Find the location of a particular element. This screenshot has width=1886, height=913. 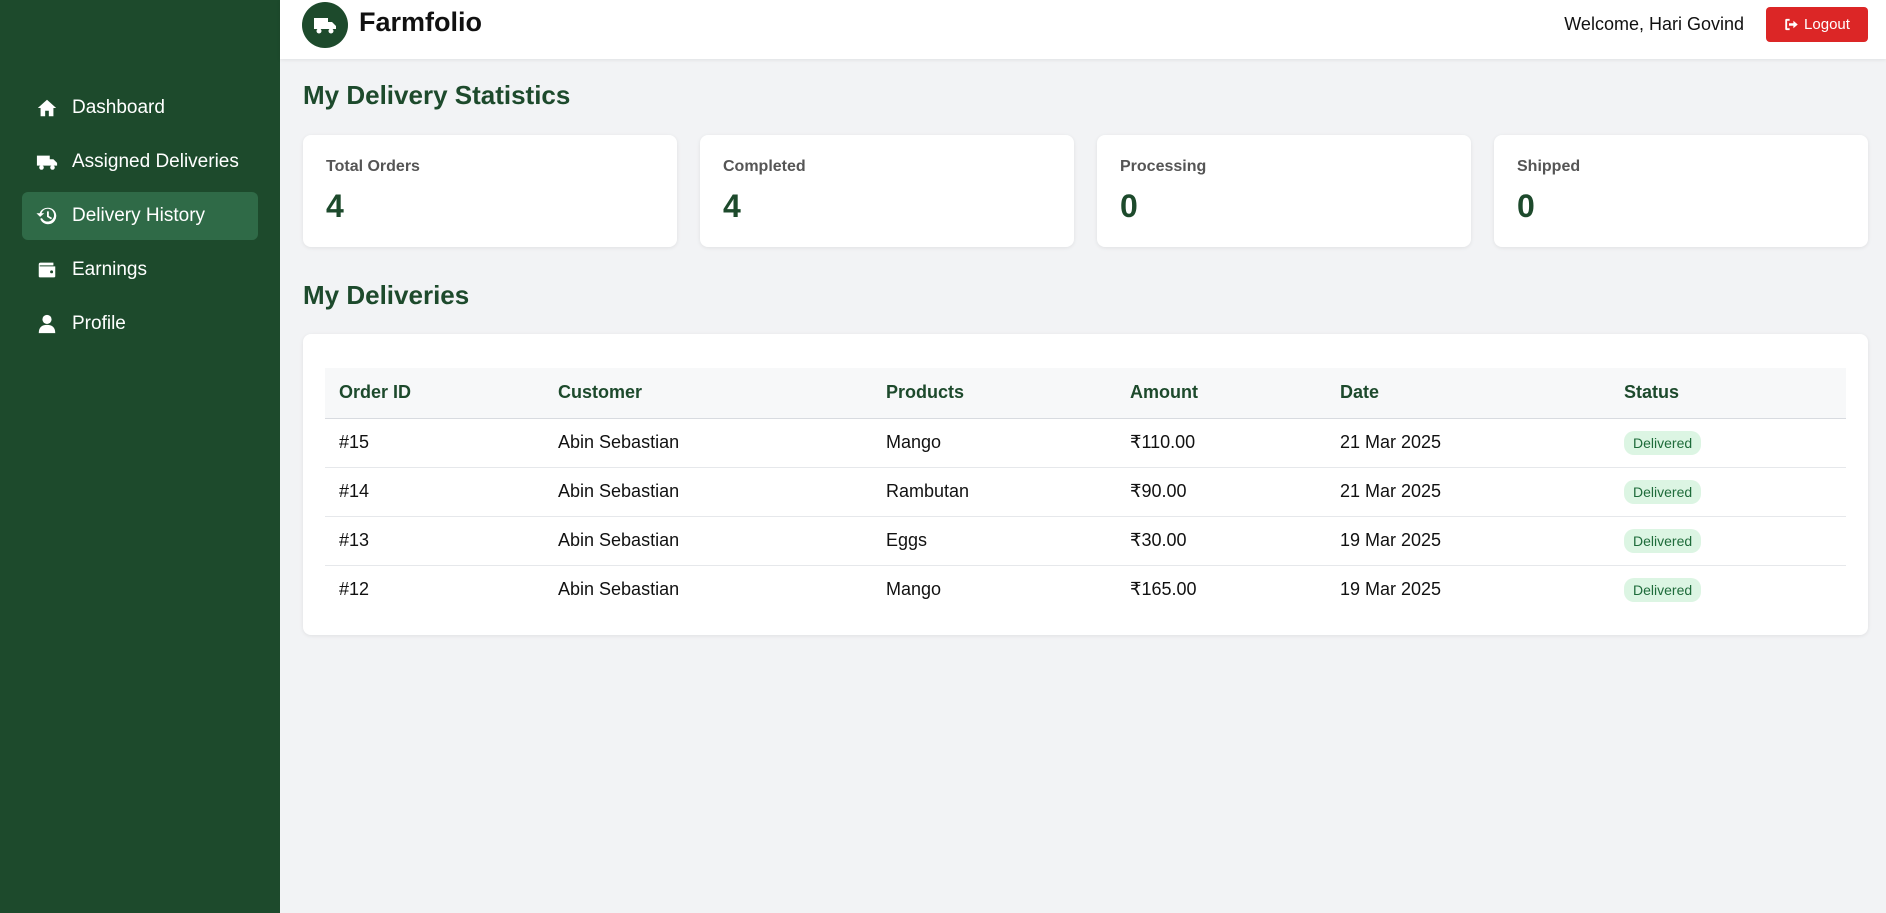

stat-card-shipped: Shipped 0 is located at coordinates (1681, 191).